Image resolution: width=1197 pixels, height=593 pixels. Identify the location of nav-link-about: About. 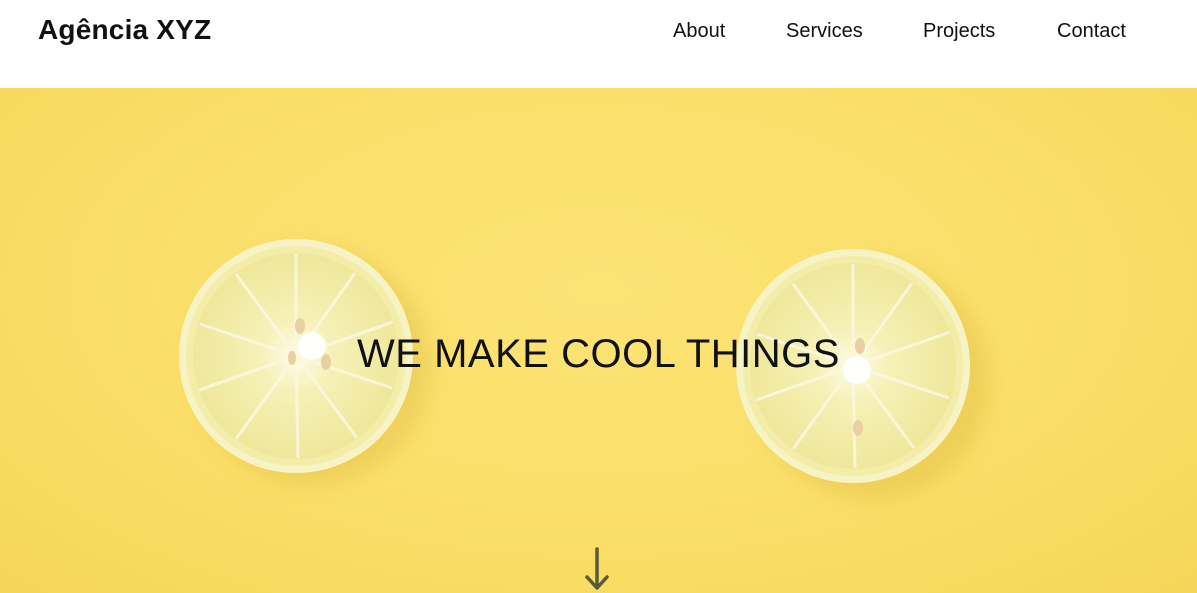
(699, 31).